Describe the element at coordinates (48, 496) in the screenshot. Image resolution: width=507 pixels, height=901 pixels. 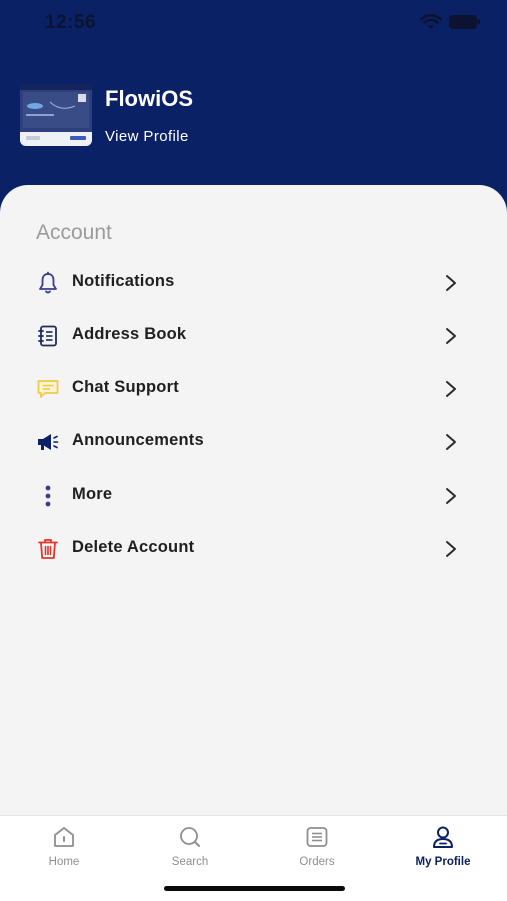
I see `more-vertical-icon` at that location.